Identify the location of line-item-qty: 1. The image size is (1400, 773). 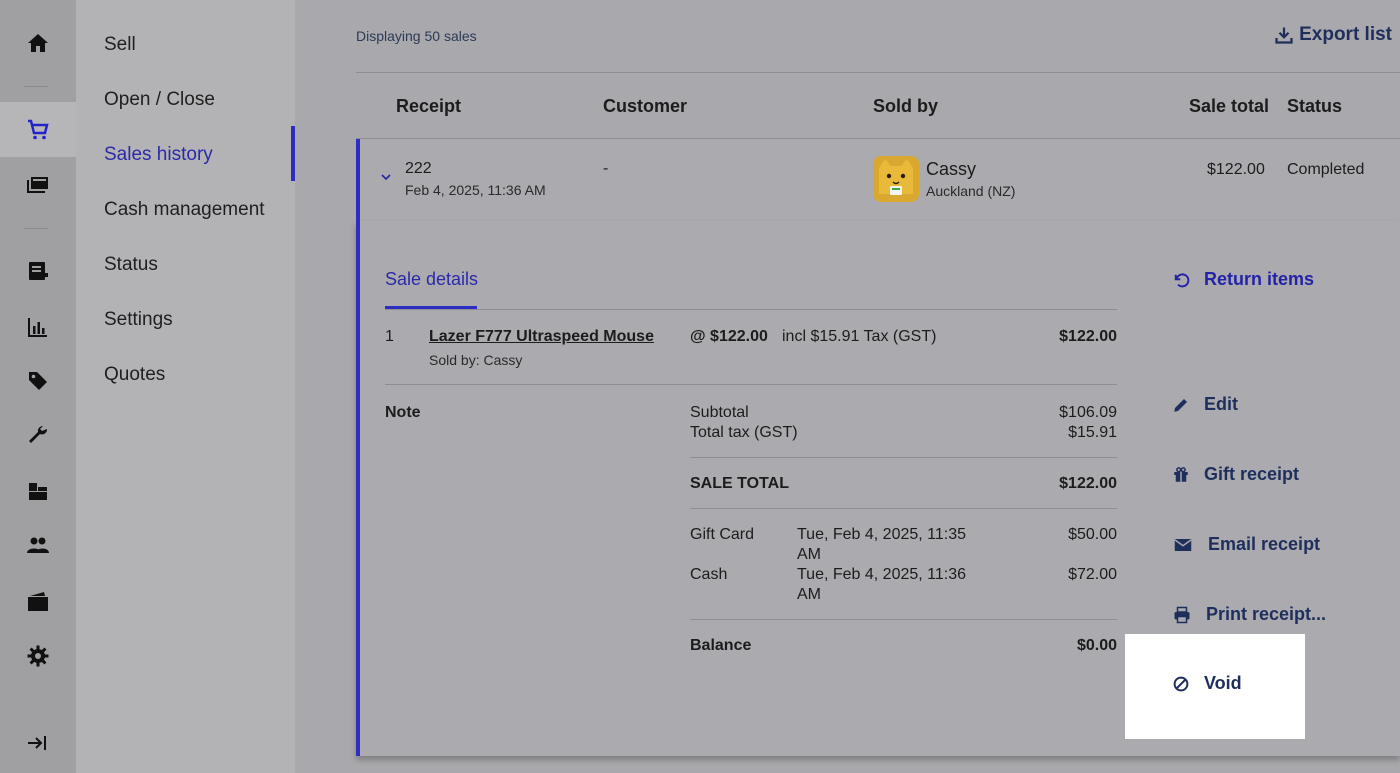
(389, 336).